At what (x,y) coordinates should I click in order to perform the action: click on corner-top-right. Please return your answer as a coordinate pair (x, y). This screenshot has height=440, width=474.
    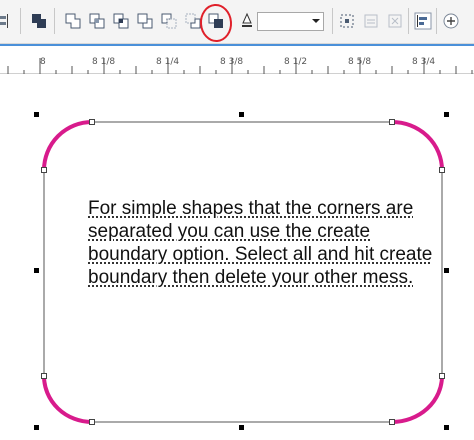
    Looking at the image, I should click on (417, 146).